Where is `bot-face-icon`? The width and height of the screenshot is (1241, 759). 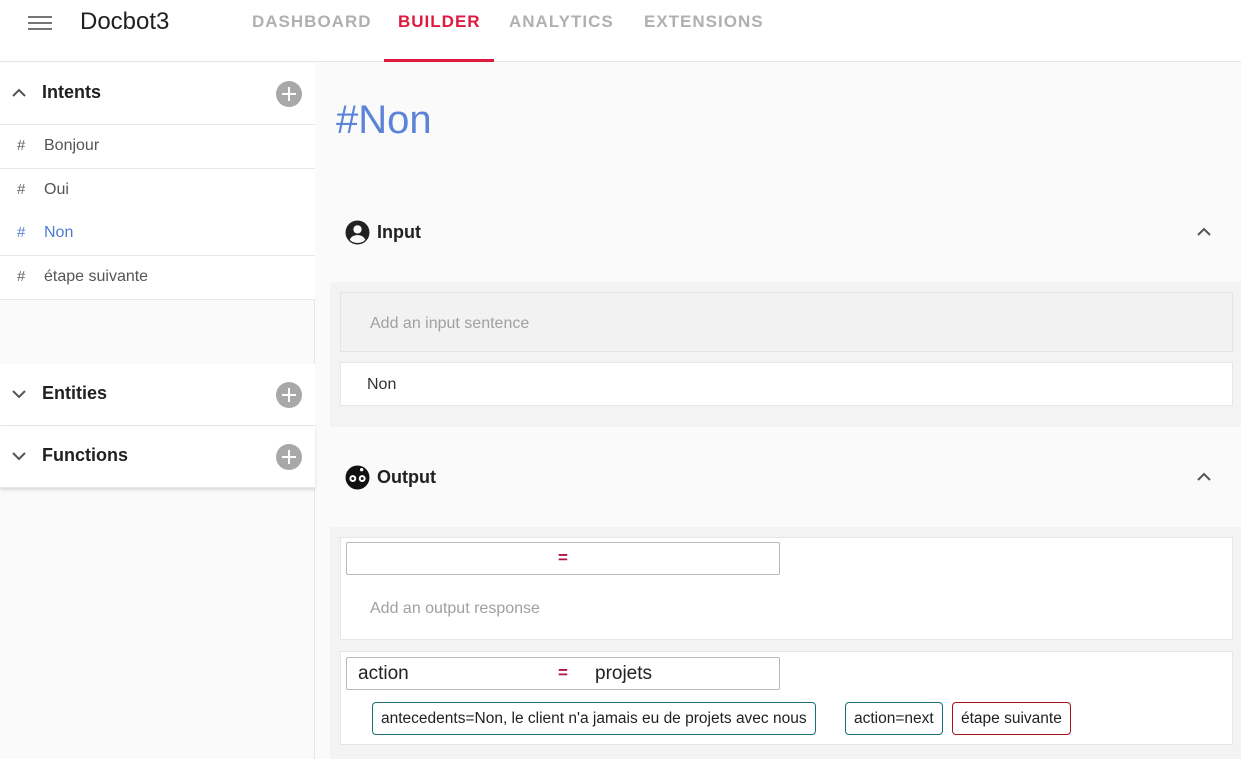 bot-face-icon is located at coordinates (357, 477).